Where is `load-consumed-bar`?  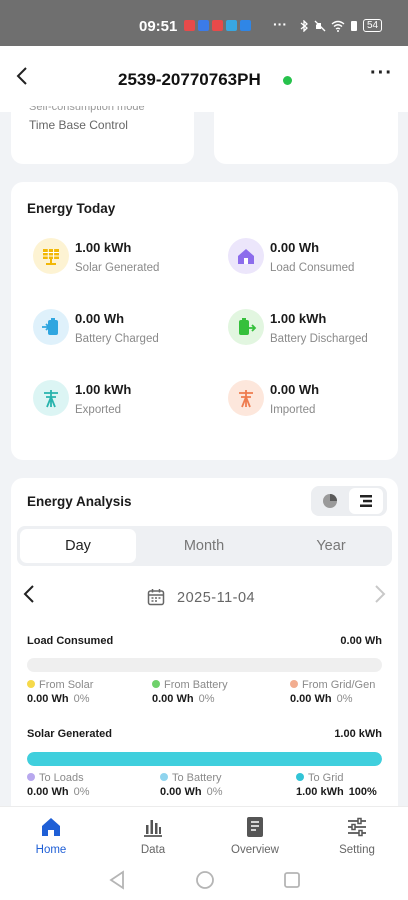
load-consumed-bar is located at coordinates (204, 665).